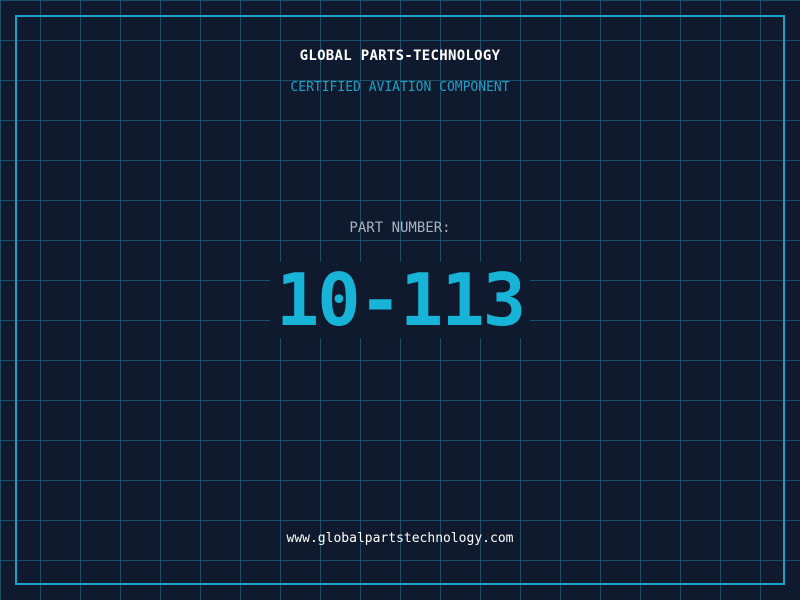  Describe the element at coordinates (400, 56) in the screenshot. I see `company-name: GLOBAL PARTS-TECHNOLOGY` at that location.